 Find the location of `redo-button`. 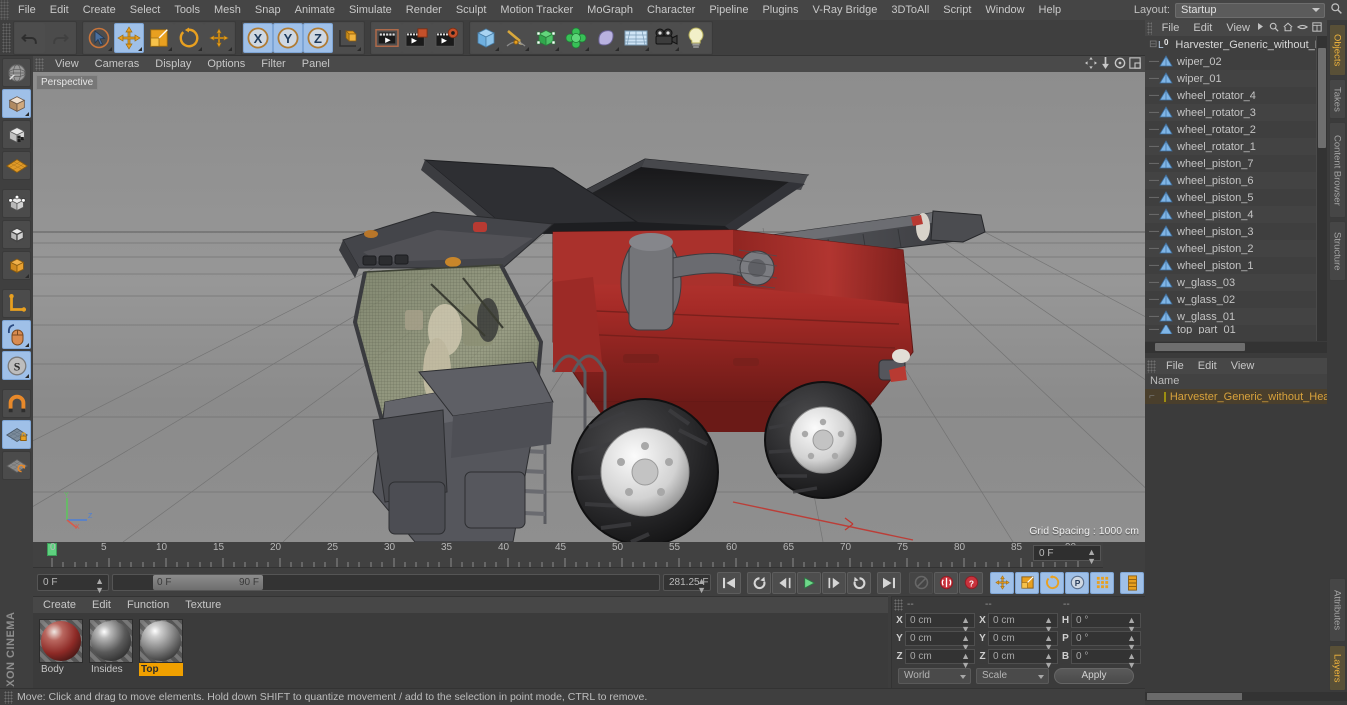

redo-button is located at coordinates (60, 37).